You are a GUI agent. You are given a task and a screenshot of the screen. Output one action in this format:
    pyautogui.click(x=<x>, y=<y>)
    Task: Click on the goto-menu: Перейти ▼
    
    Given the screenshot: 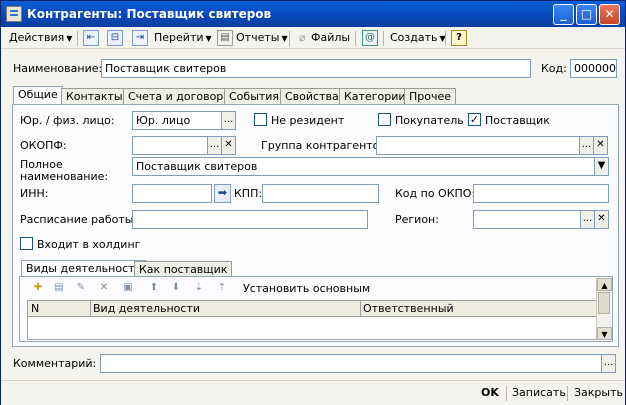 What is the action you would take?
    pyautogui.click(x=183, y=38)
    